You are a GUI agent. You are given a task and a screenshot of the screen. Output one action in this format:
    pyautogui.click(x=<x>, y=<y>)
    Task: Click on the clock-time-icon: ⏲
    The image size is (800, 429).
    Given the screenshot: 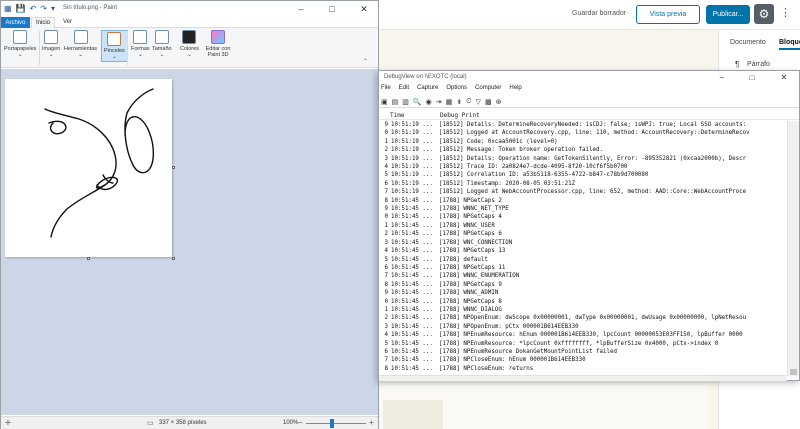 What is the action you would take?
    pyautogui.click(x=468, y=102)
    